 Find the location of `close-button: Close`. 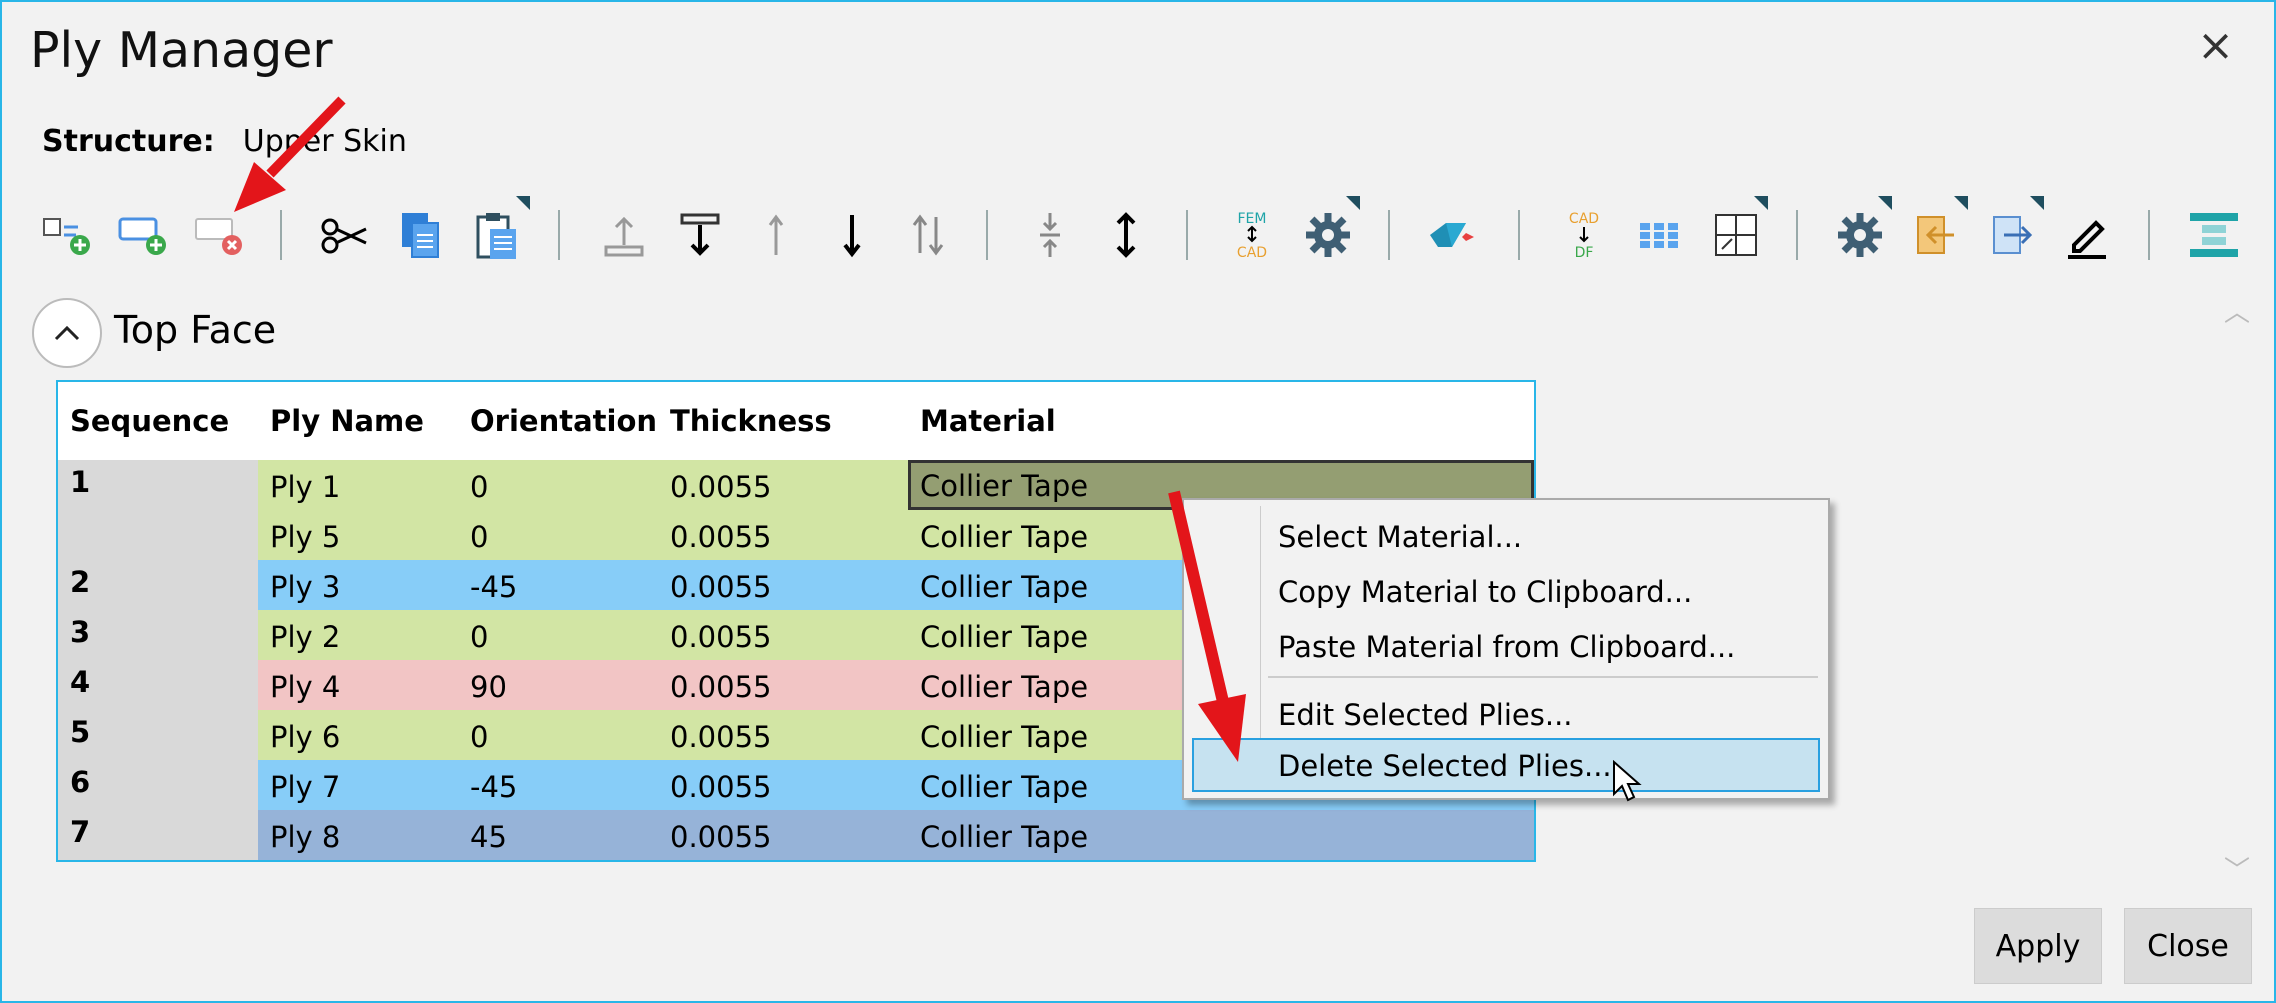

close-button: Close is located at coordinates (2188, 946).